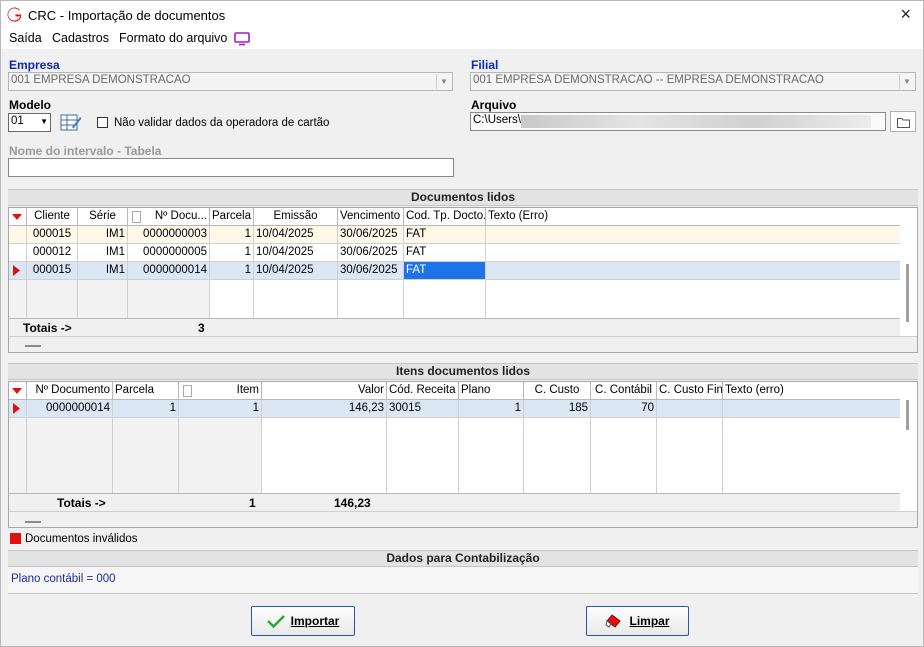 This screenshot has width=924, height=647. I want to click on col-cliente: Cliente, so click(52, 217).